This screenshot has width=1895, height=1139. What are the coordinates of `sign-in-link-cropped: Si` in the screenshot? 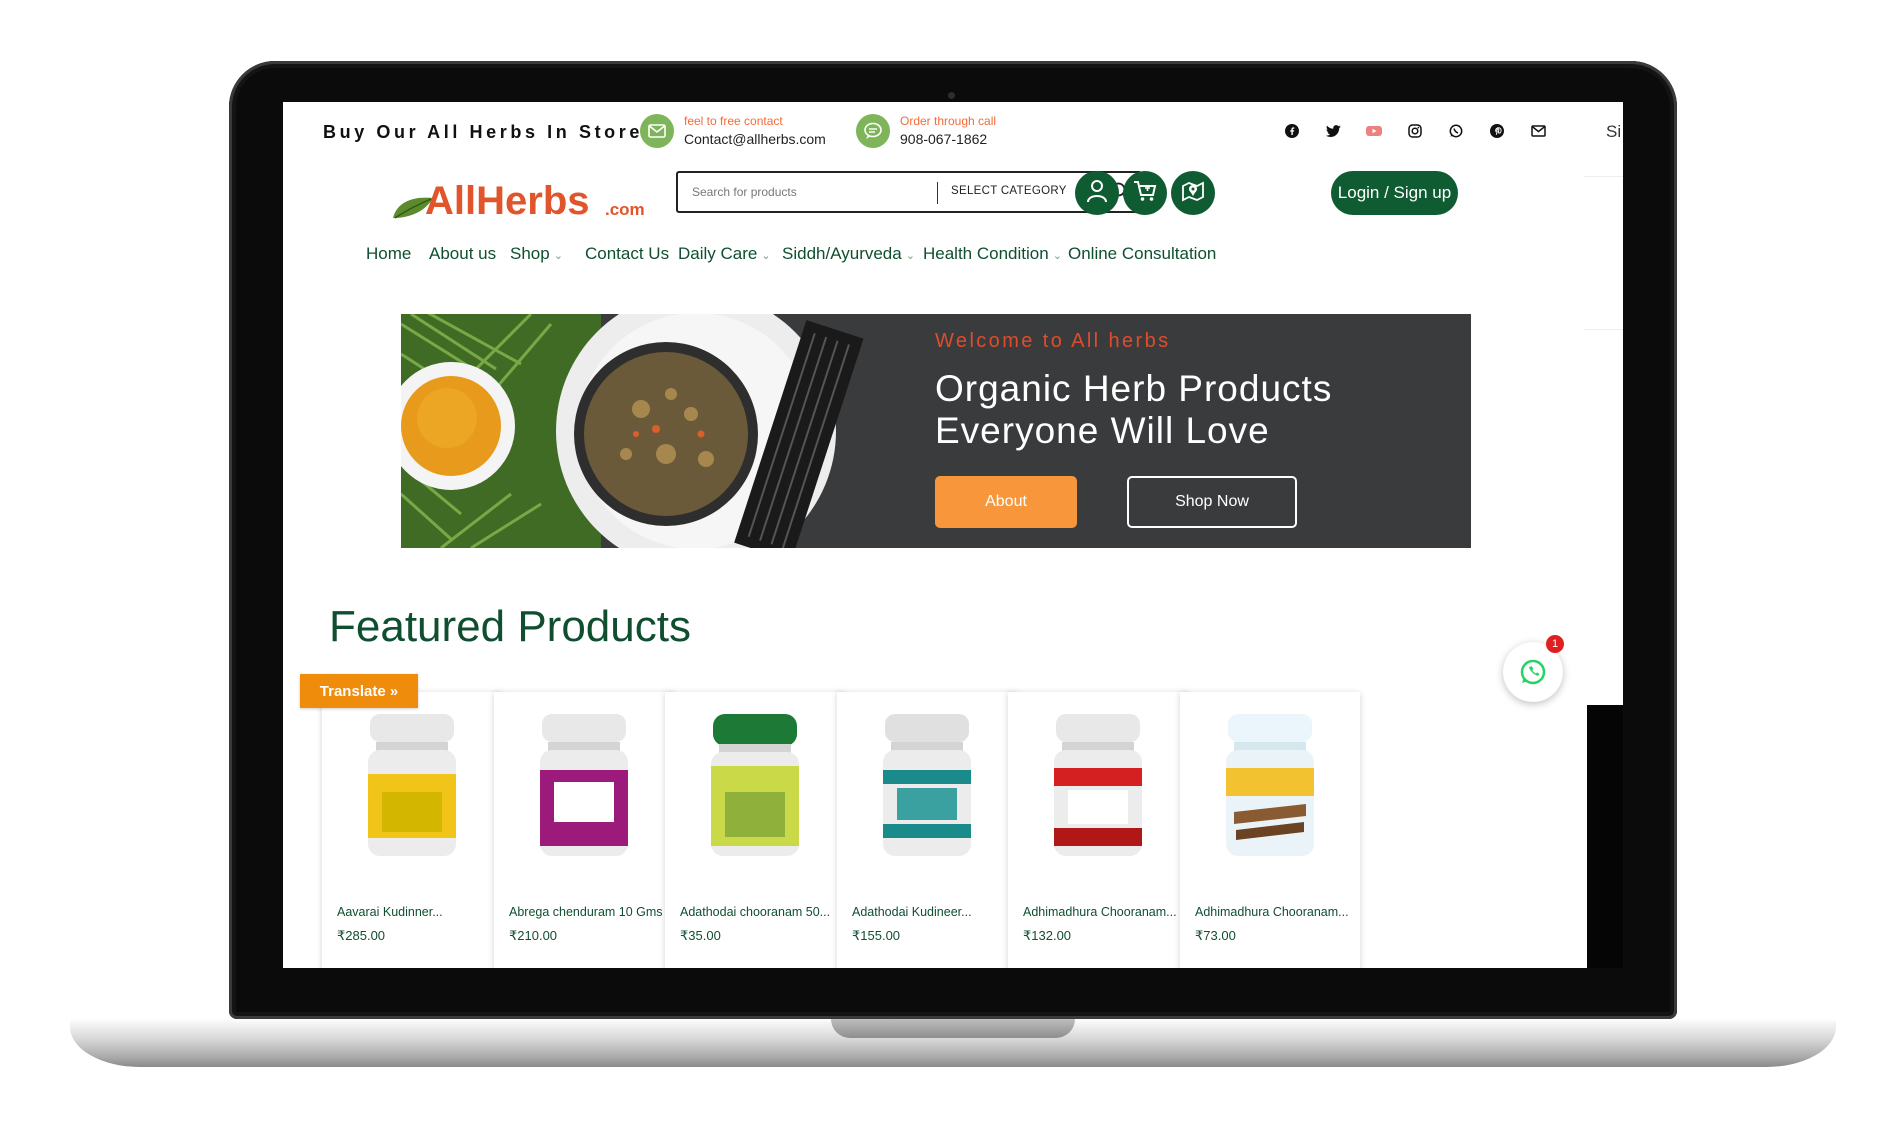 It's located at (1613, 132).